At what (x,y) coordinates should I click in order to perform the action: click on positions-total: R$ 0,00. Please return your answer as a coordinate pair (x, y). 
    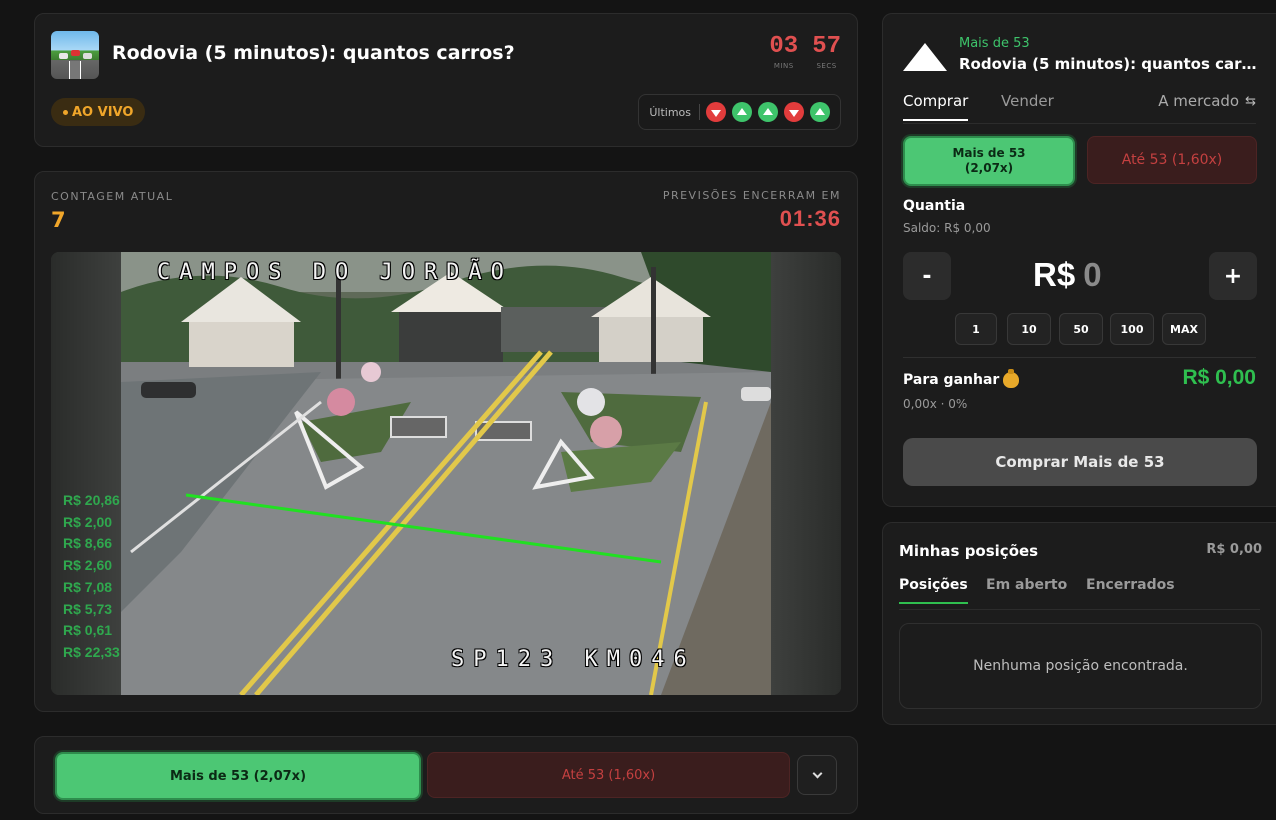
    Looking at the image, I should click on (1234, 549).